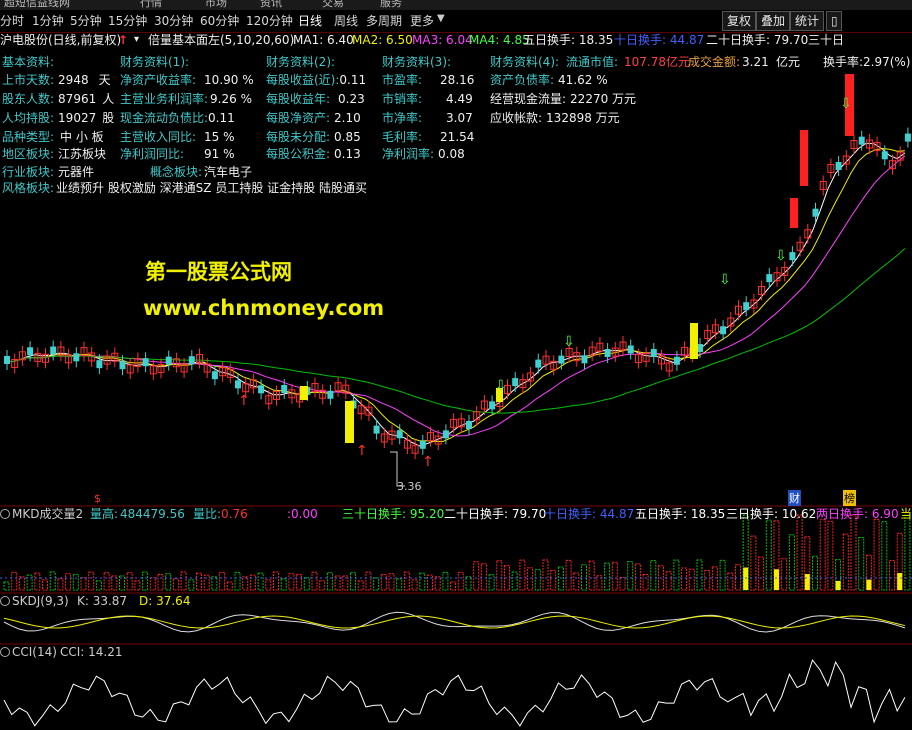 The image size is (912, 730). Describe the element at coordinates (58, 99) in the screenshot. I see `fund-row: 股东人数: 87961 人` at that location.